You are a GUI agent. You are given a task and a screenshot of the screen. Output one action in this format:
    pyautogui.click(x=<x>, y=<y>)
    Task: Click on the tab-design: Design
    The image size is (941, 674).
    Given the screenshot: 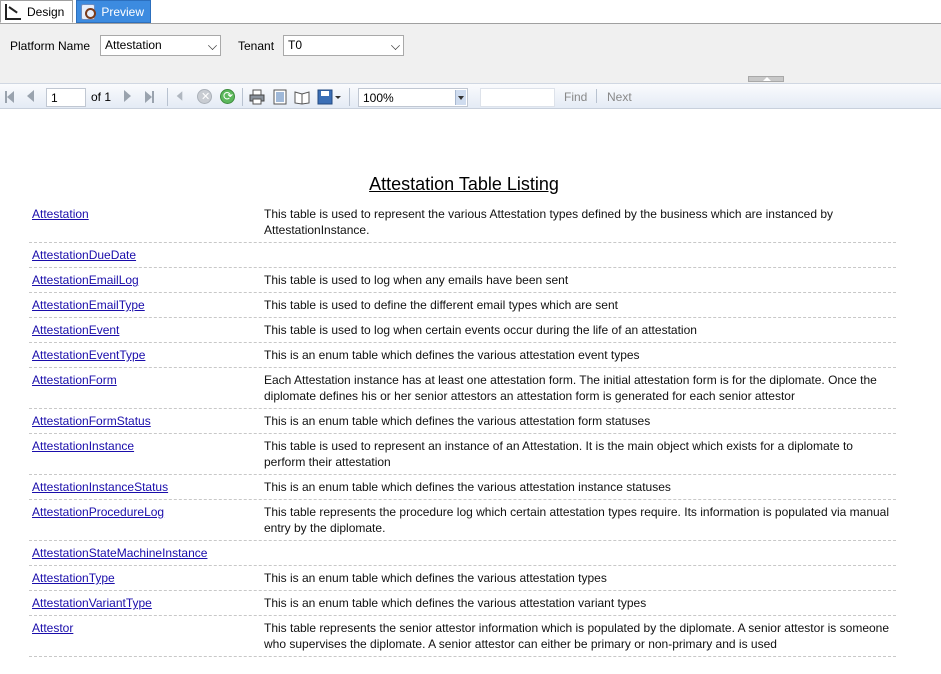 What is the action you would take?
    pyautogui.click(x=36, y=11)
    